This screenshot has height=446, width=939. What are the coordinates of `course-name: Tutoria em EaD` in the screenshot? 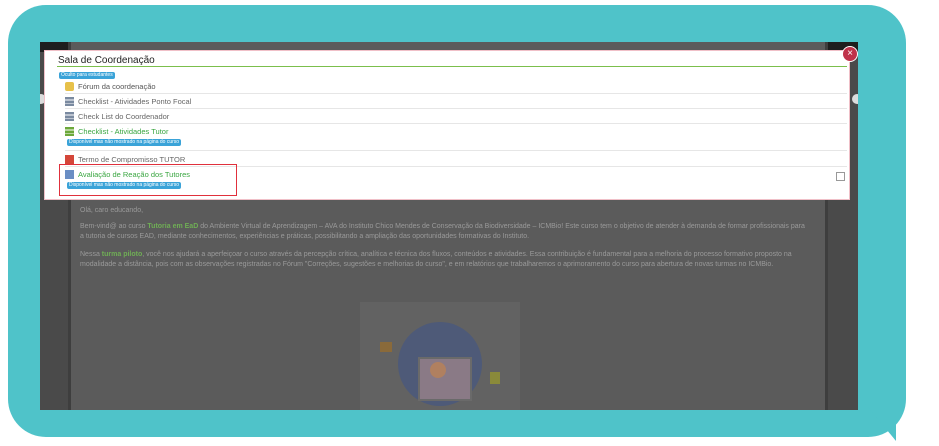 It's located at (173, 226).